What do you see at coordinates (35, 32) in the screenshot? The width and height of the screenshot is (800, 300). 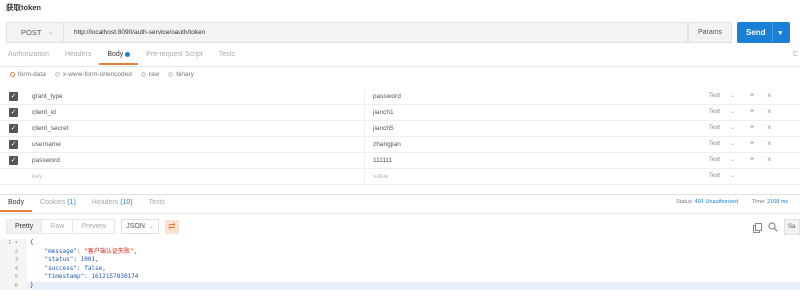 I see `method-select: POST ⌄` at bounding box center [35, 32].